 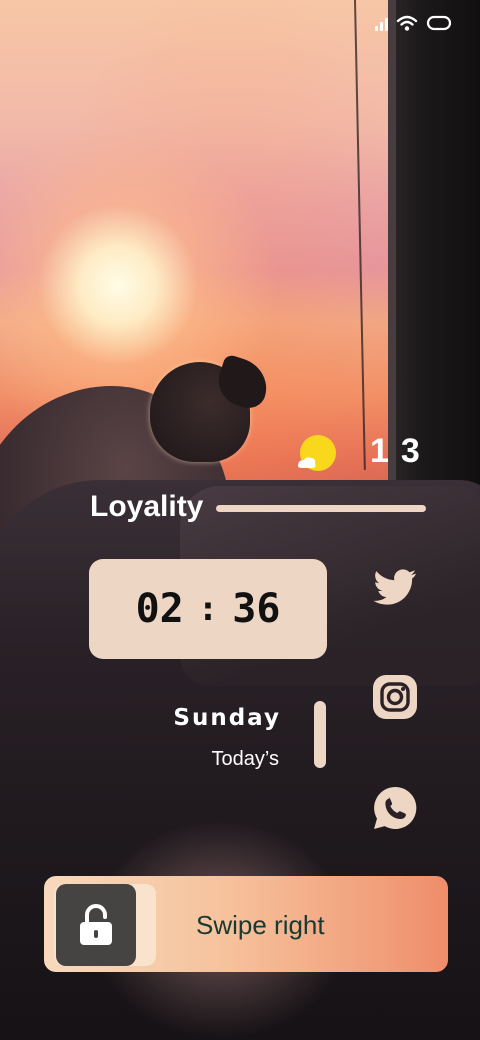 I want to click on twitter-icon, so click(x=395, y=587).